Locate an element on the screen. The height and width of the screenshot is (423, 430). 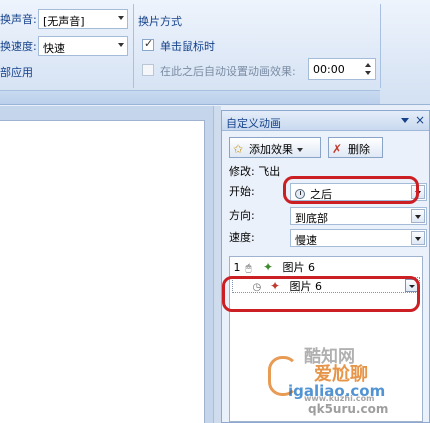
transition-speed-label: 换速度: is located at coordinates (18, 46).